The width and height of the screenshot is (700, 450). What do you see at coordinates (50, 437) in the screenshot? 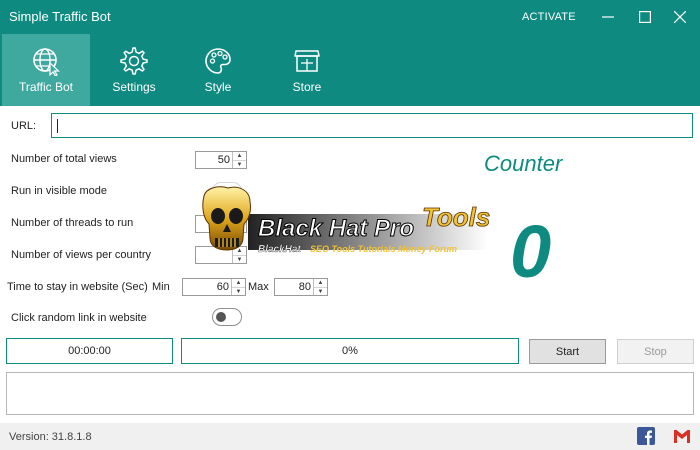
I see `version-label: Version: 31.8.1.8` at bounding box center [50, 437].